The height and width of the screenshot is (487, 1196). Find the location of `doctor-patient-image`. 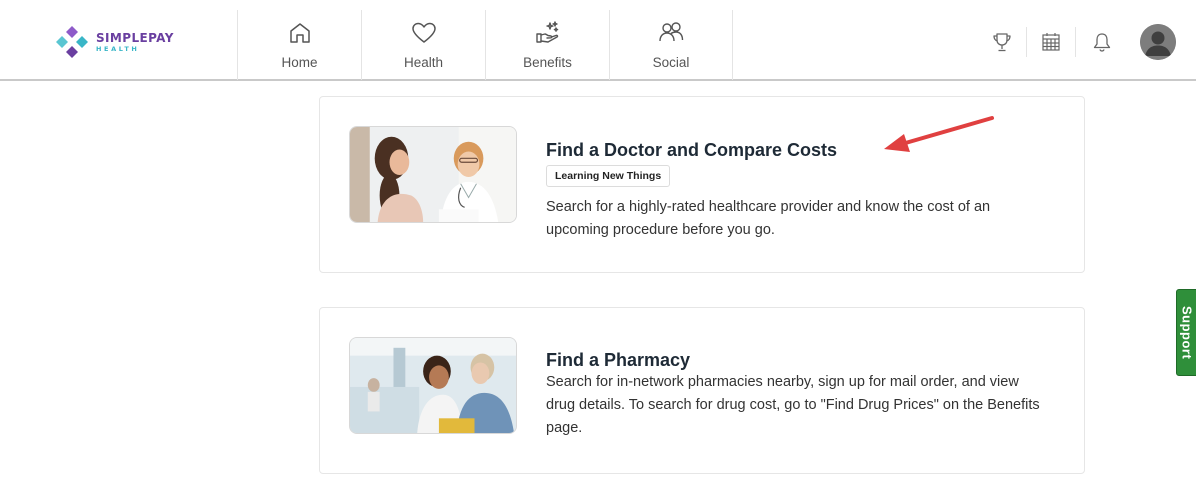

doctor-patient-image is located at coordinates (433, 174).